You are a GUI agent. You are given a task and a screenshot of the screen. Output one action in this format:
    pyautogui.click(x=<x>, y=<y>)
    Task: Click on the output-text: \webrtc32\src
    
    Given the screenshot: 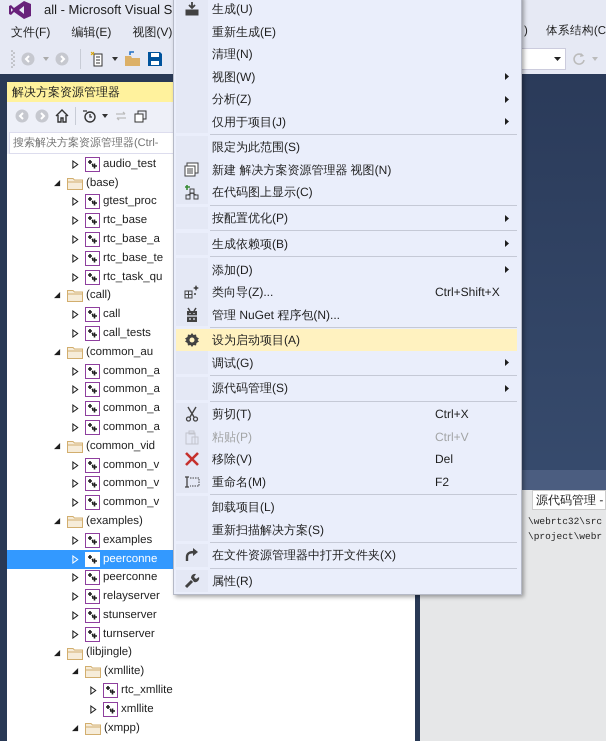 What is the action you would take?
    pyautogui.click(x=566, y=522)
    